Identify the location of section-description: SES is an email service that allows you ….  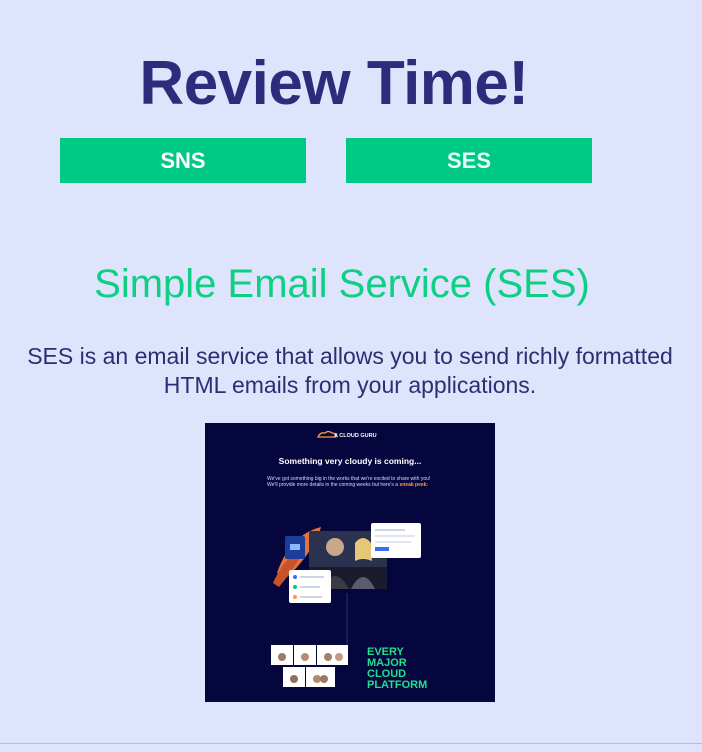
(350, 370).